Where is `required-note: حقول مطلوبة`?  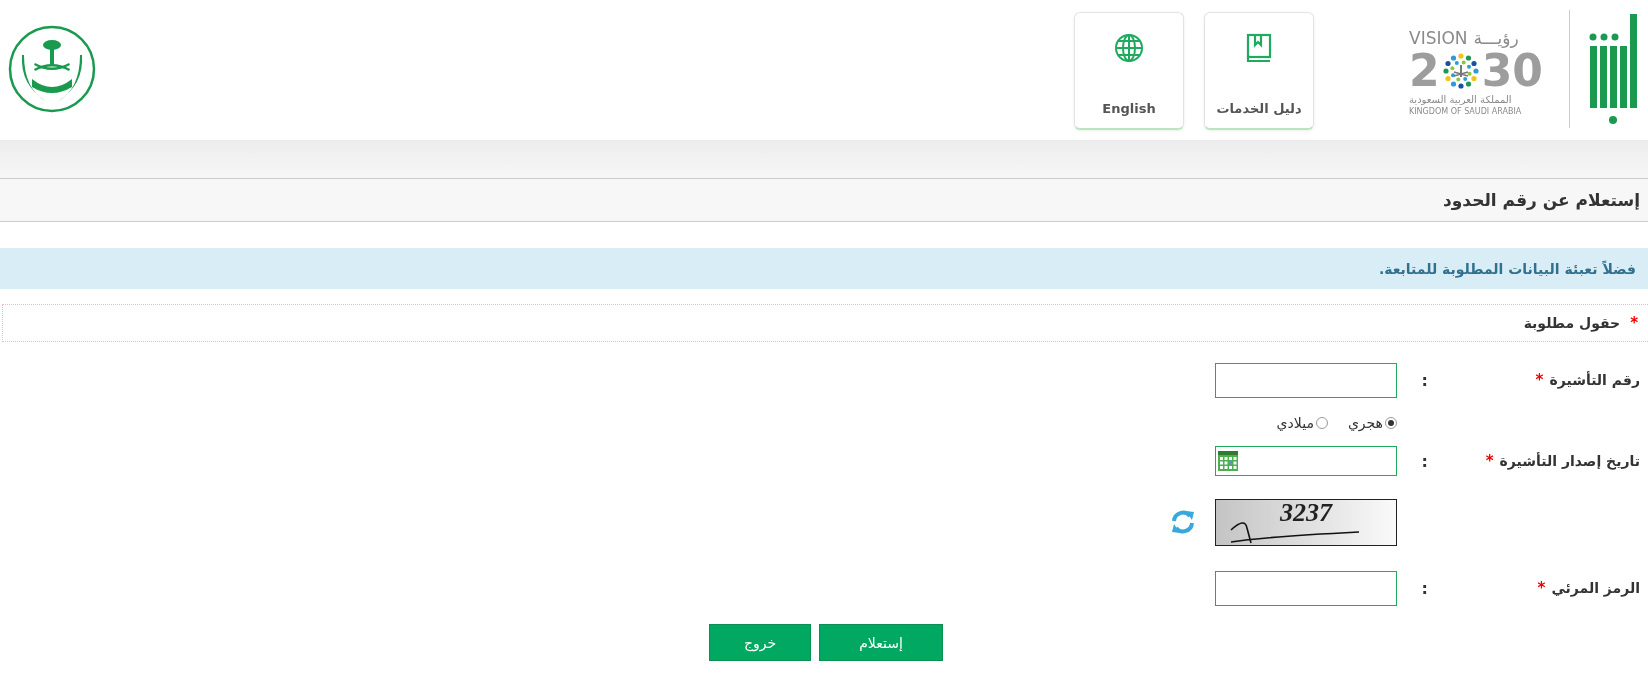 required-note: حقول مطلوبة is located at coordinates (1572, 323).